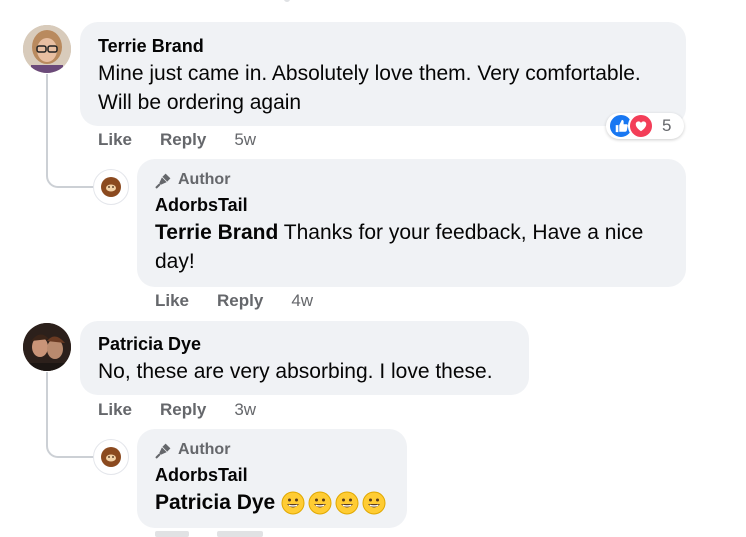  I want to click on comment-actions: Like Reply 5w, so click(177, 140).